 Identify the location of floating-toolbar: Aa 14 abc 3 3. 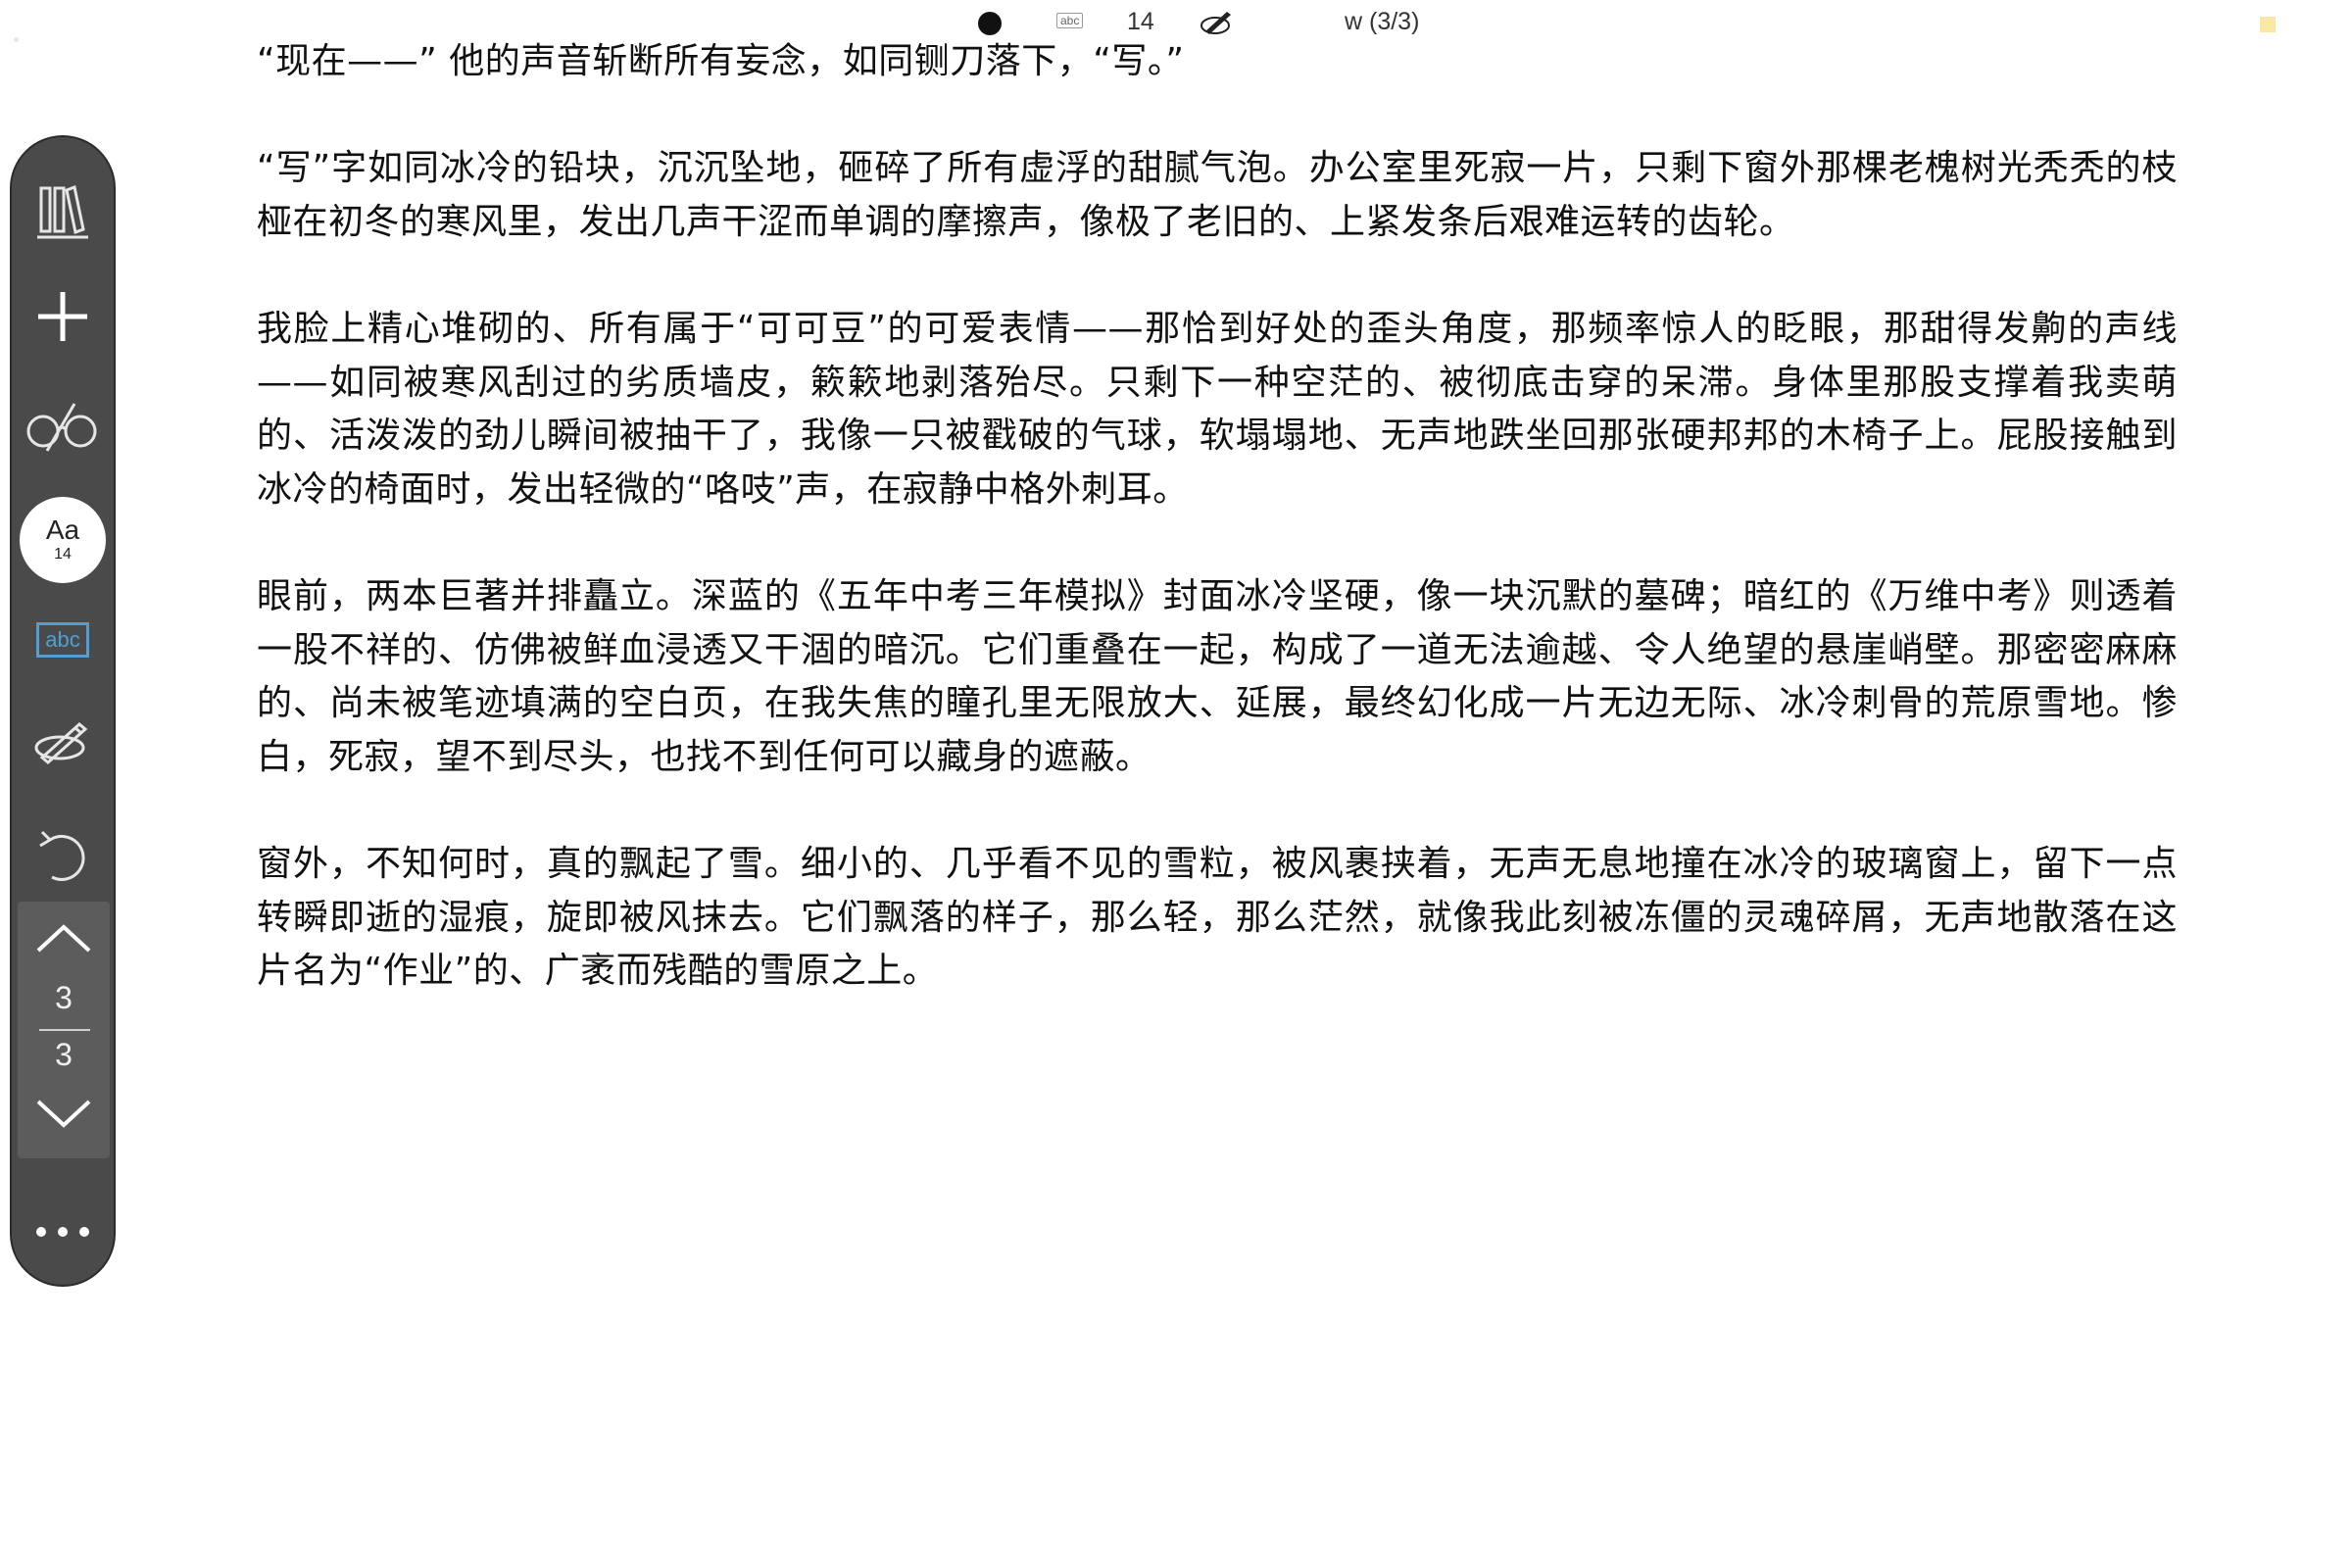
(63, 711).